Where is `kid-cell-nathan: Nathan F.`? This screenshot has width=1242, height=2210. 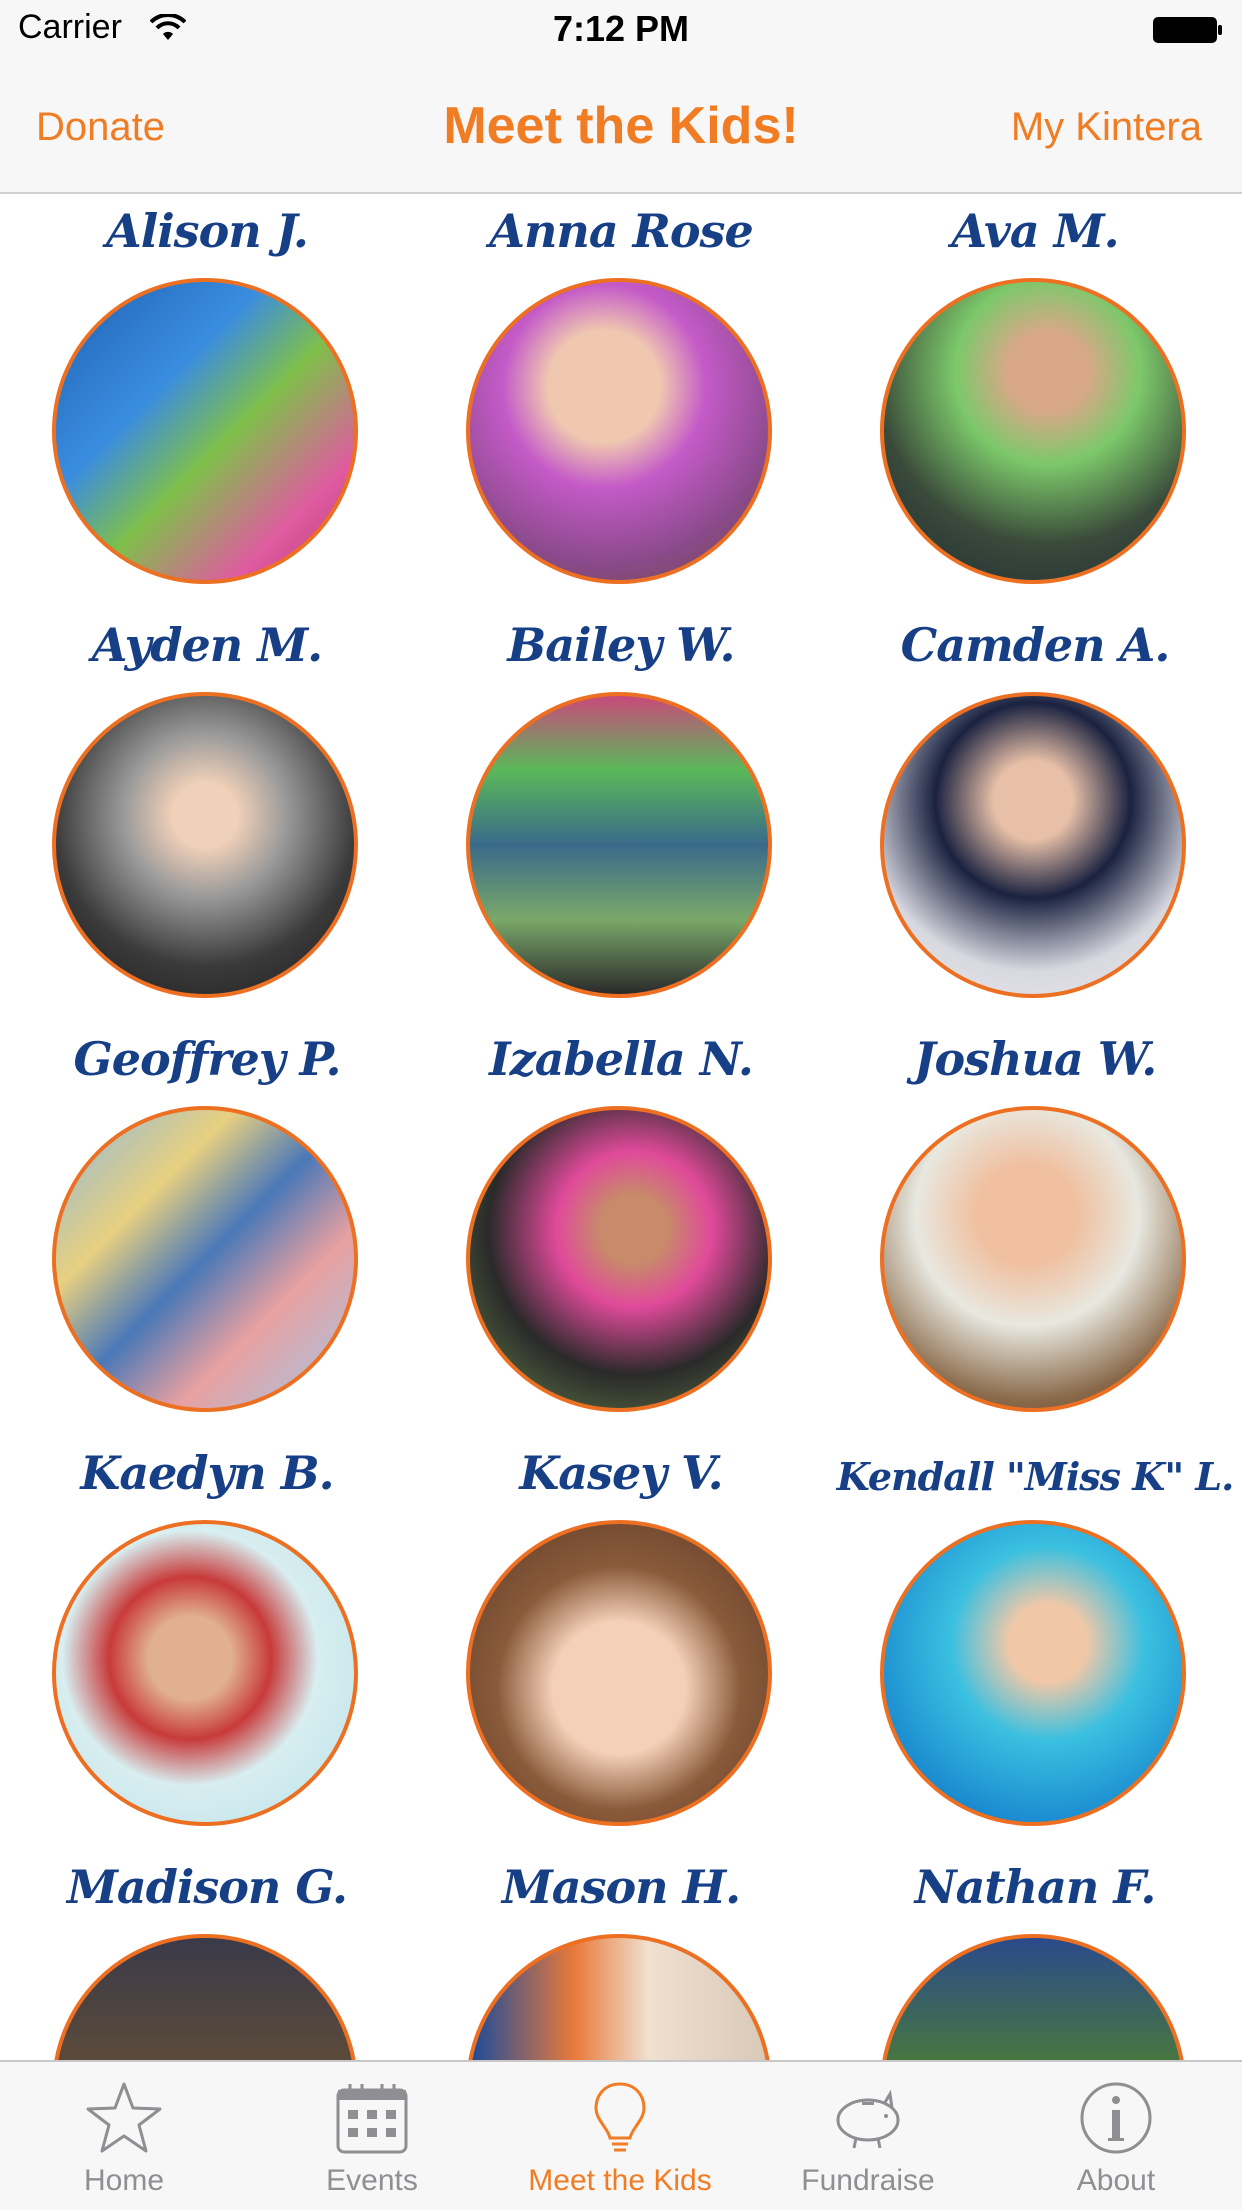 kid-cell-nathan: Nathan F. is located at coordinates (1035, 1955).